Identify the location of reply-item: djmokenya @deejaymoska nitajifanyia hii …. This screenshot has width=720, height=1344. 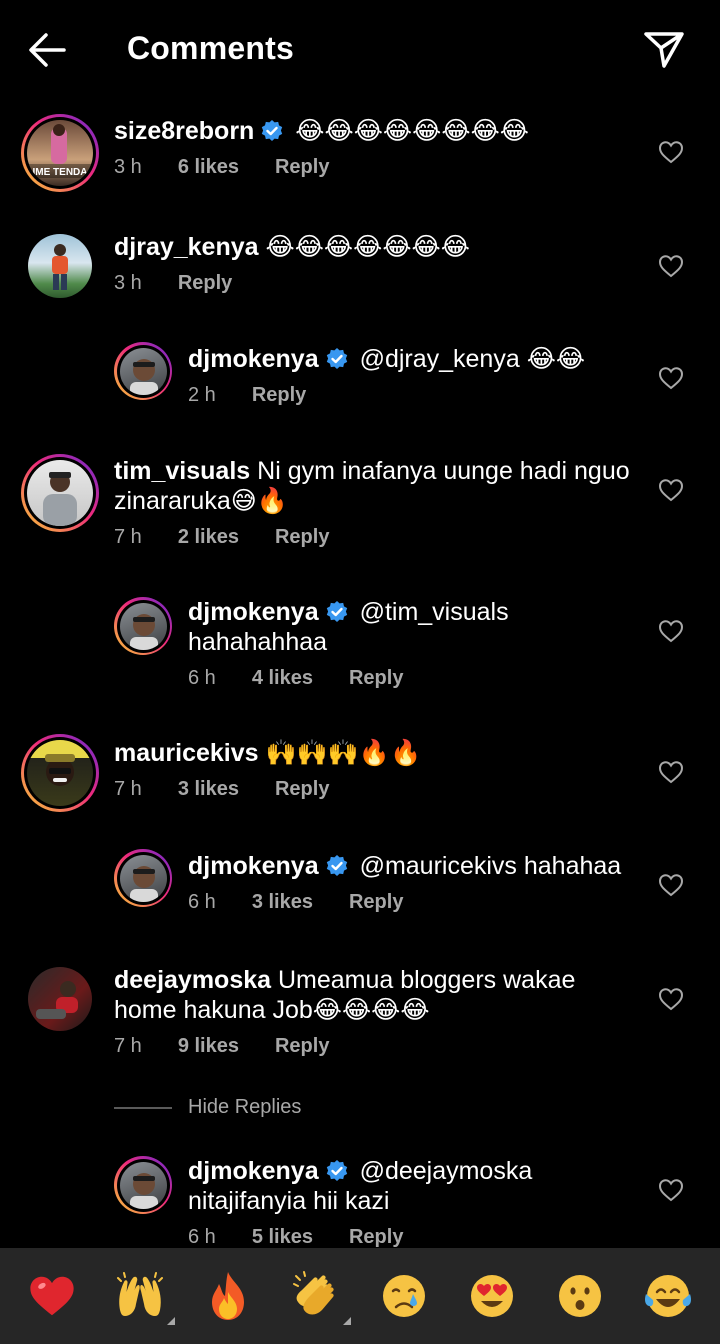
(360, 1202).